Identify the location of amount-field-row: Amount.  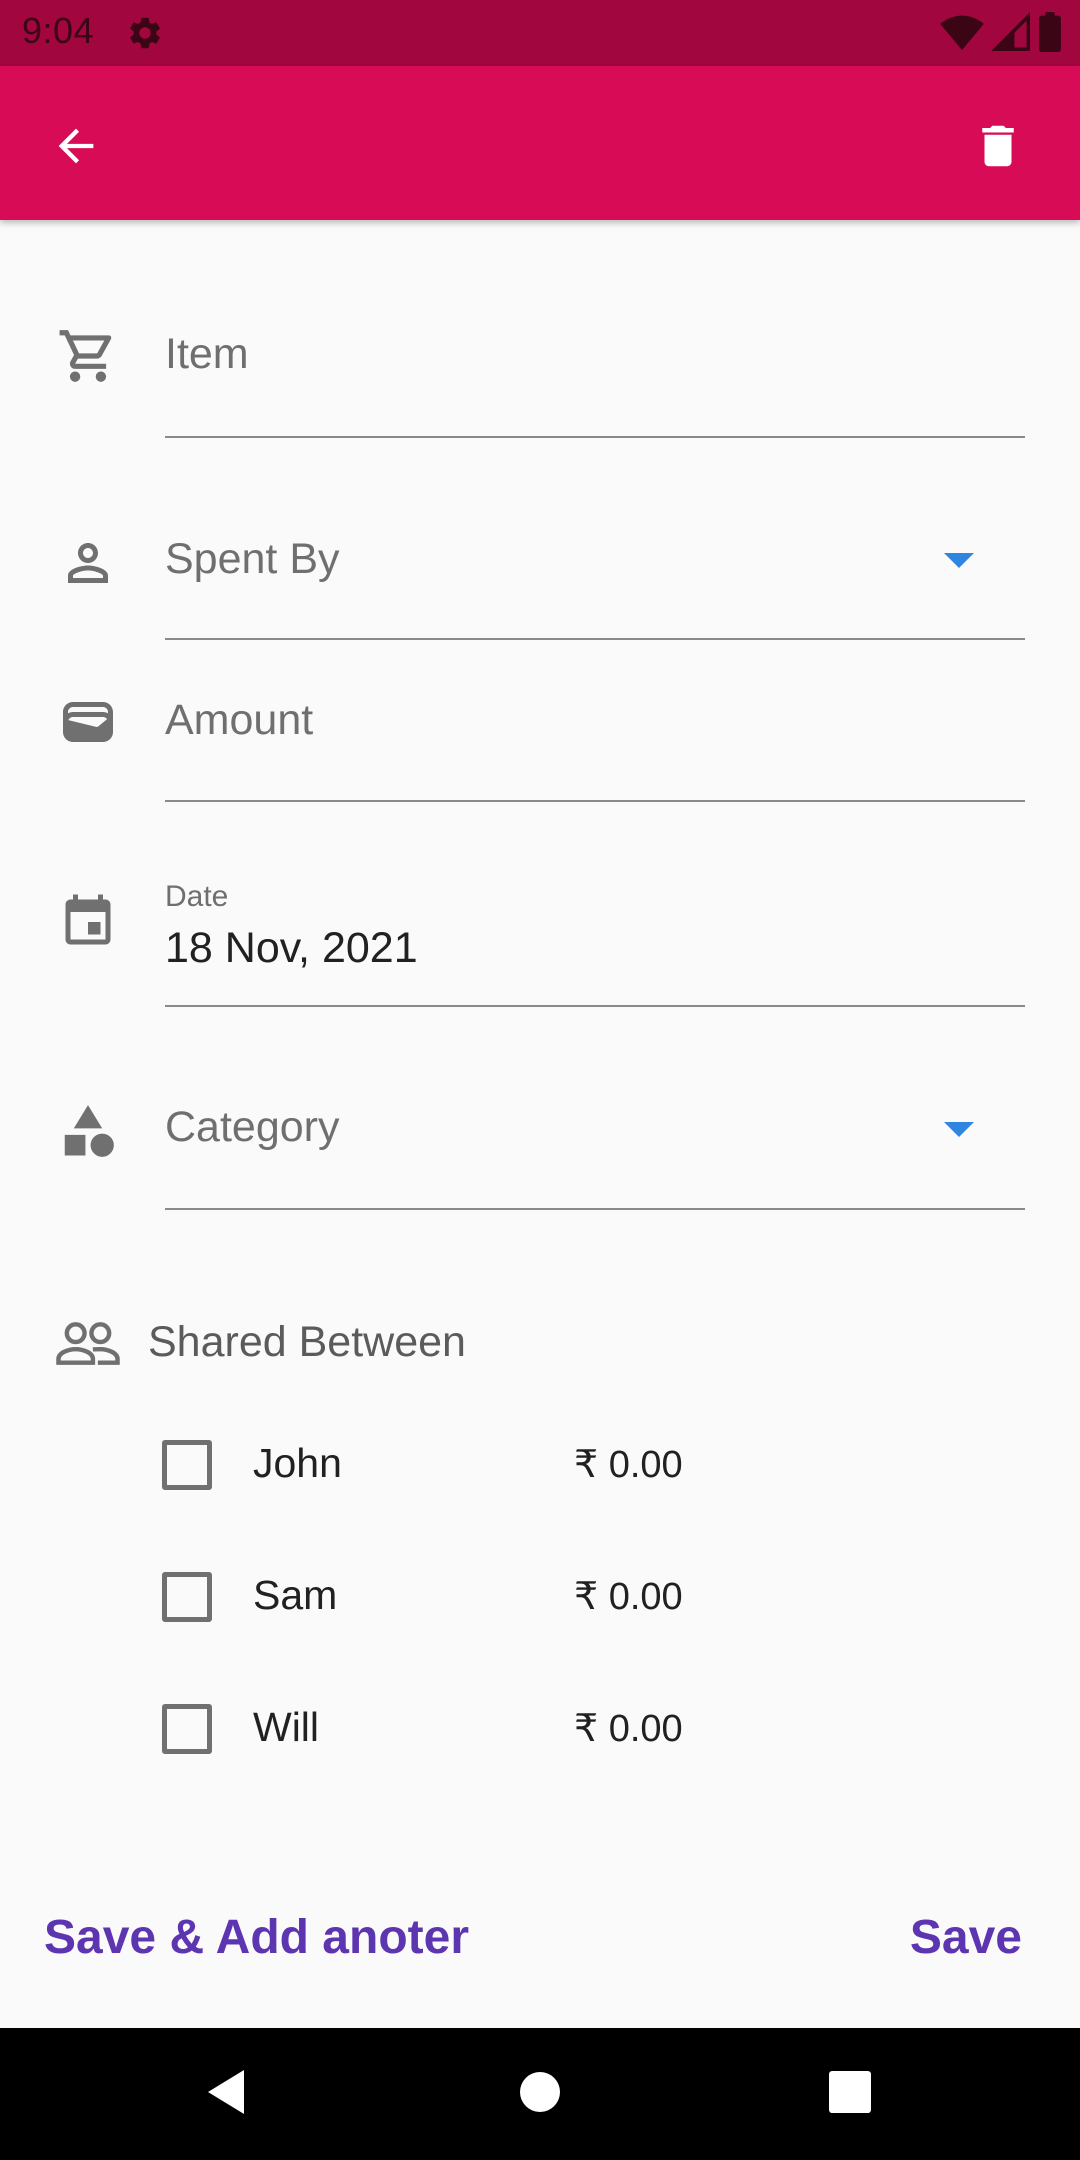
(540, 755).